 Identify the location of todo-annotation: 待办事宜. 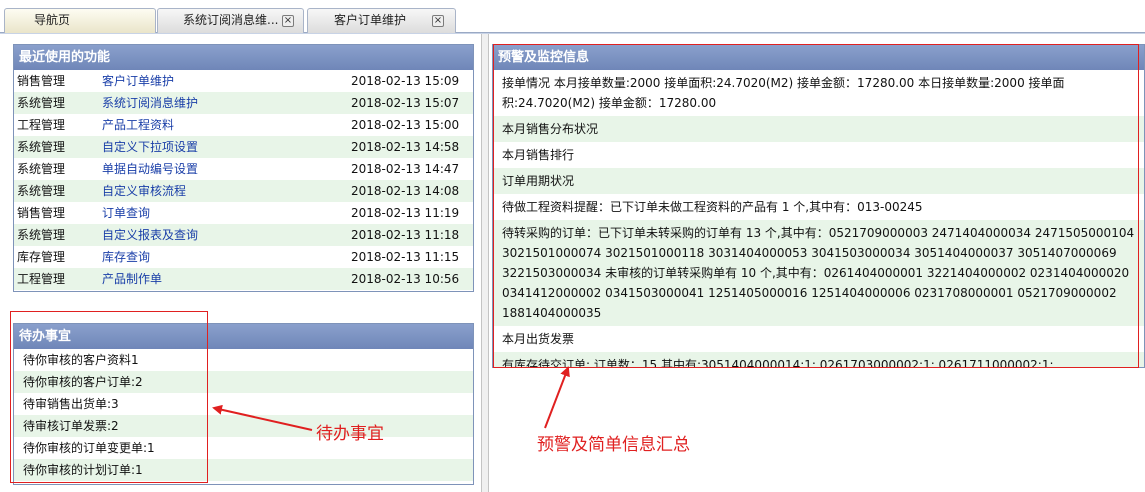
(350, 434).